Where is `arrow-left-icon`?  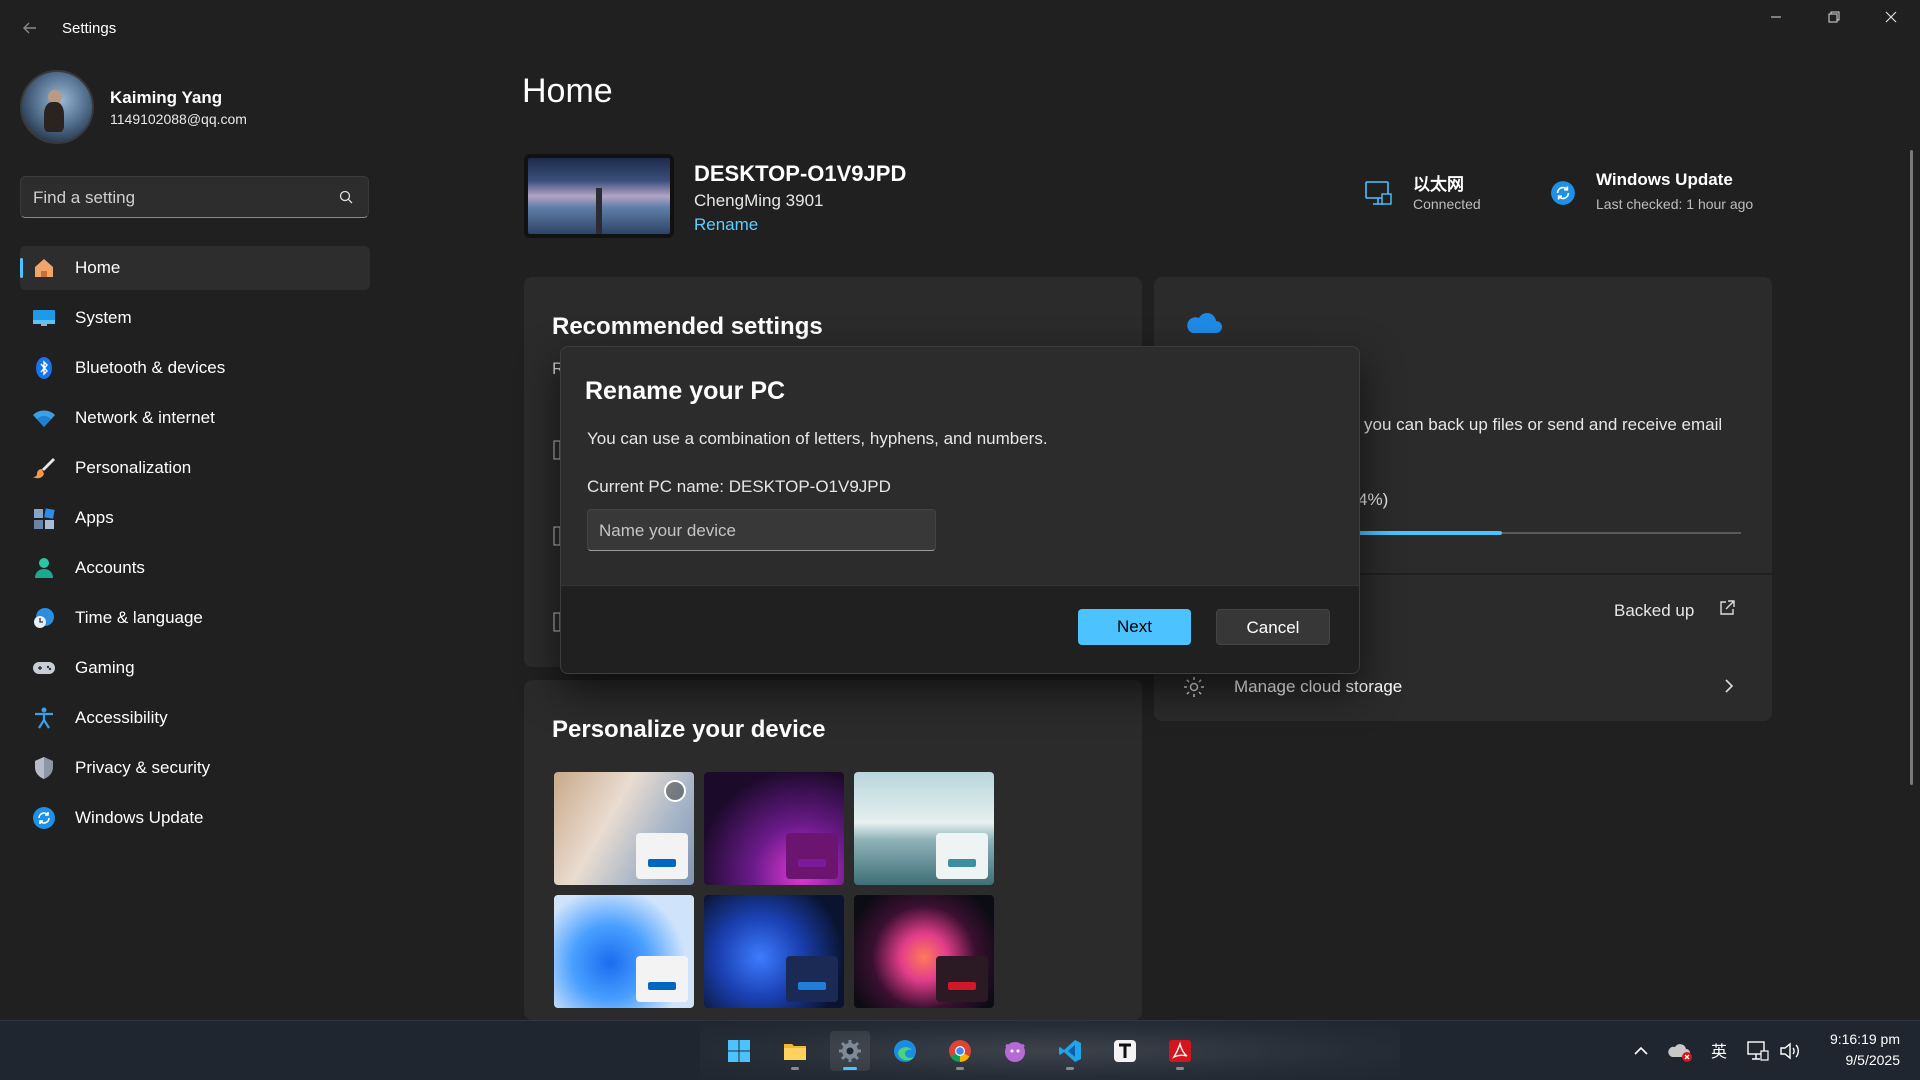
arrow-left-icon is located at coordinates (29, 28).